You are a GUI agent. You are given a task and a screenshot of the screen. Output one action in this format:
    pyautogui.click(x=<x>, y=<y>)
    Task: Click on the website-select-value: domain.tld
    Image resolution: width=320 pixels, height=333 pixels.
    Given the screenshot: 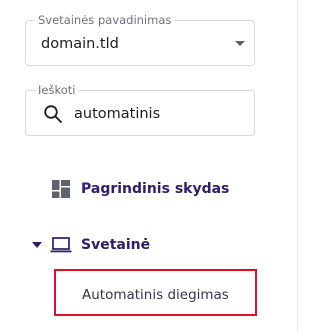 What is the action you would take?
    pyautogui.click(x=80, y=44)
    